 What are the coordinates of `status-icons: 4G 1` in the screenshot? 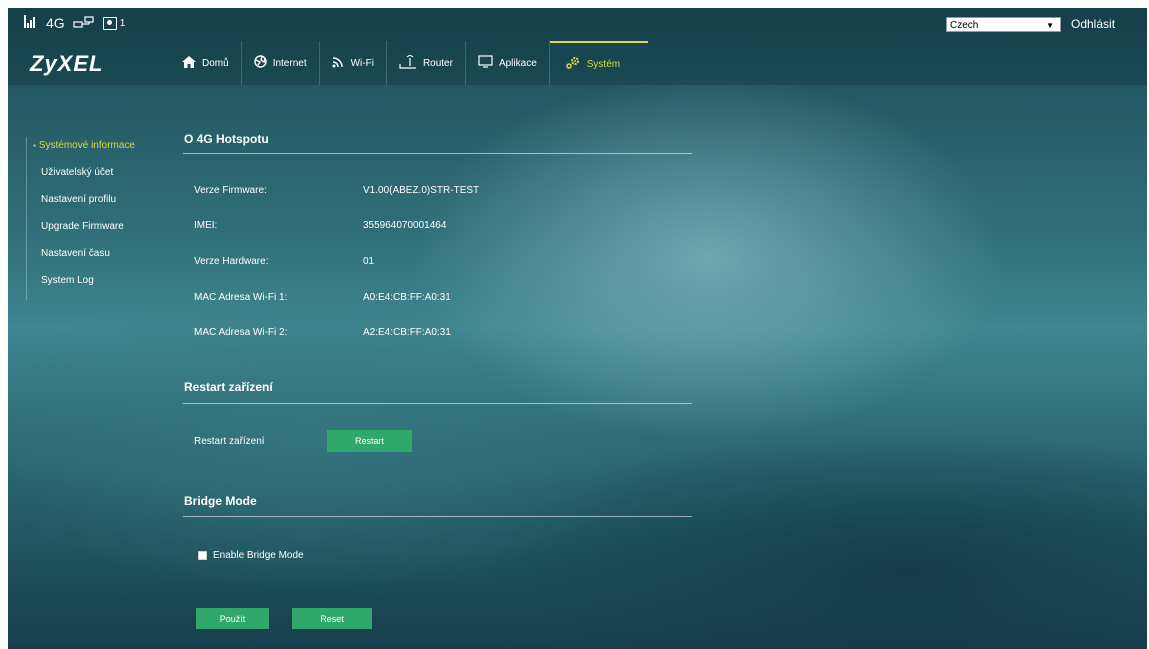 It's located at (74, 23).